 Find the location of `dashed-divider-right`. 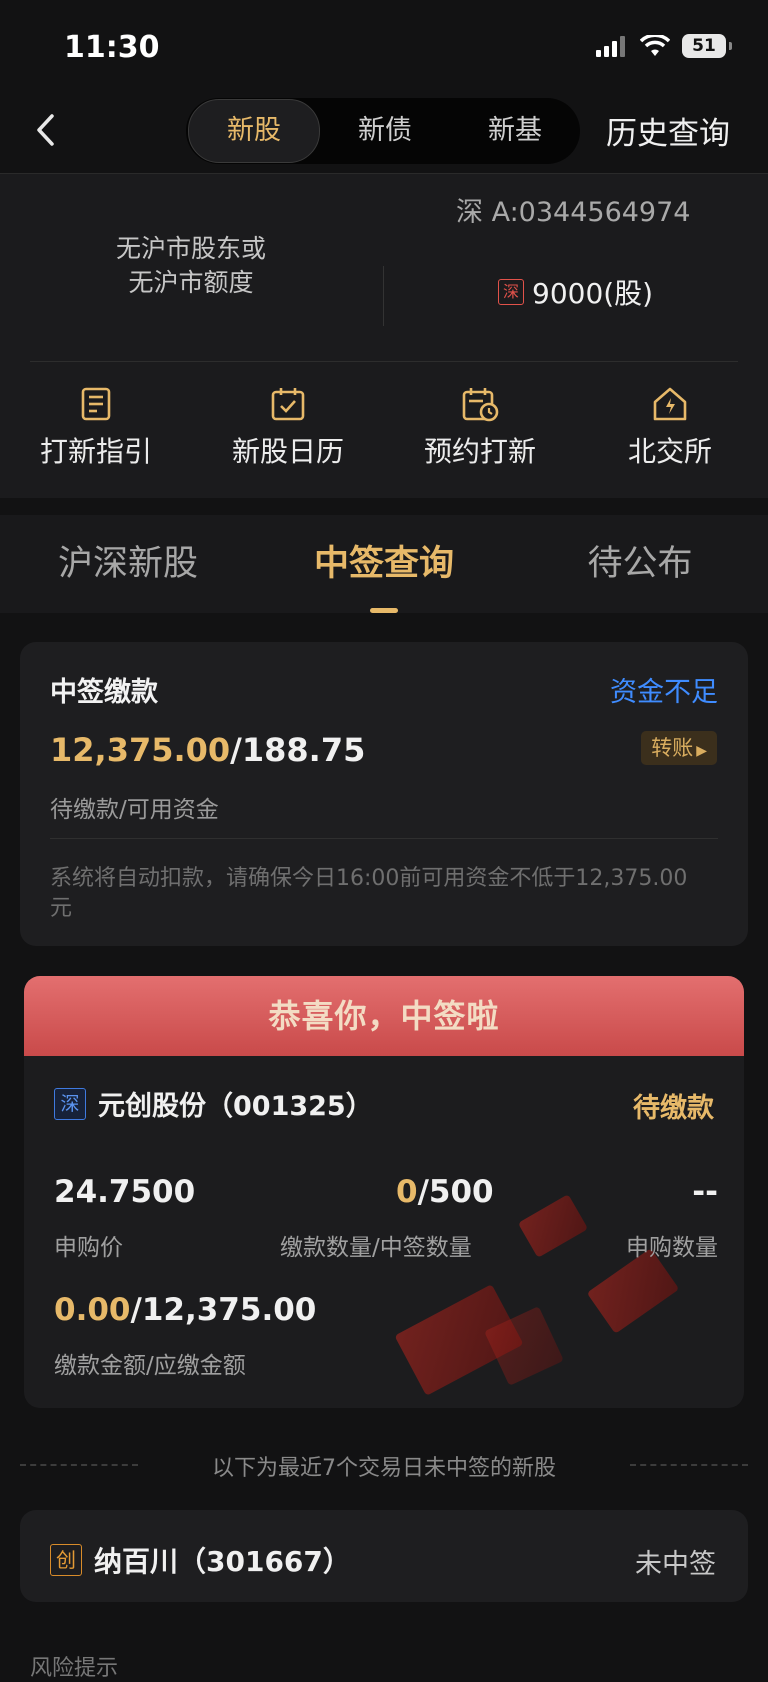

dashed-divider-right is located at coordinates (689, 1465).